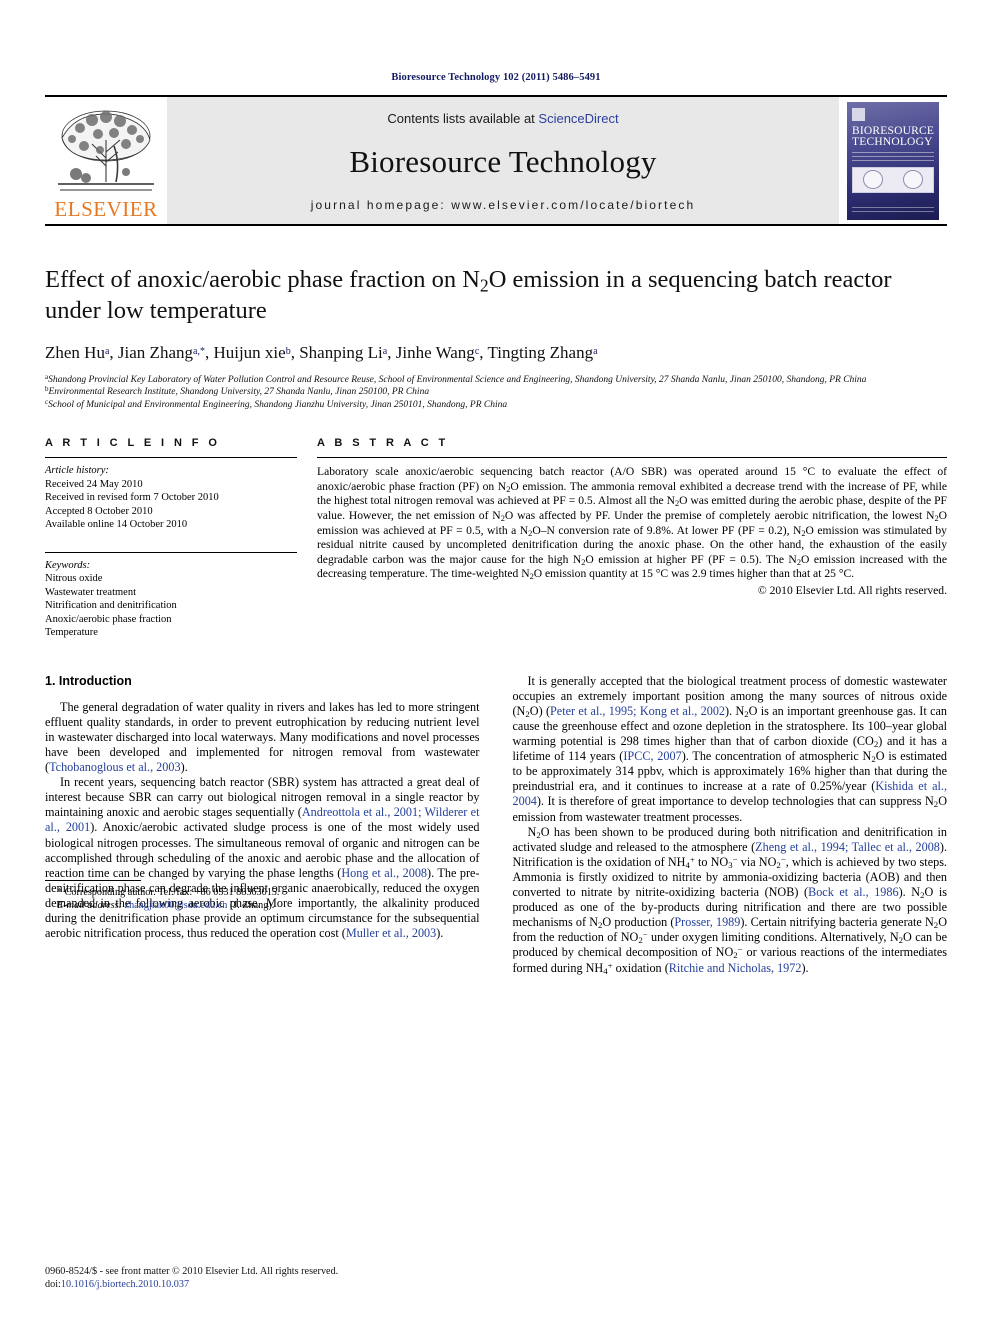  What do you see at coordinates (47, 377) in the screenshot?
I see `affiliation-mark: a` at bounding box center [47, 377].